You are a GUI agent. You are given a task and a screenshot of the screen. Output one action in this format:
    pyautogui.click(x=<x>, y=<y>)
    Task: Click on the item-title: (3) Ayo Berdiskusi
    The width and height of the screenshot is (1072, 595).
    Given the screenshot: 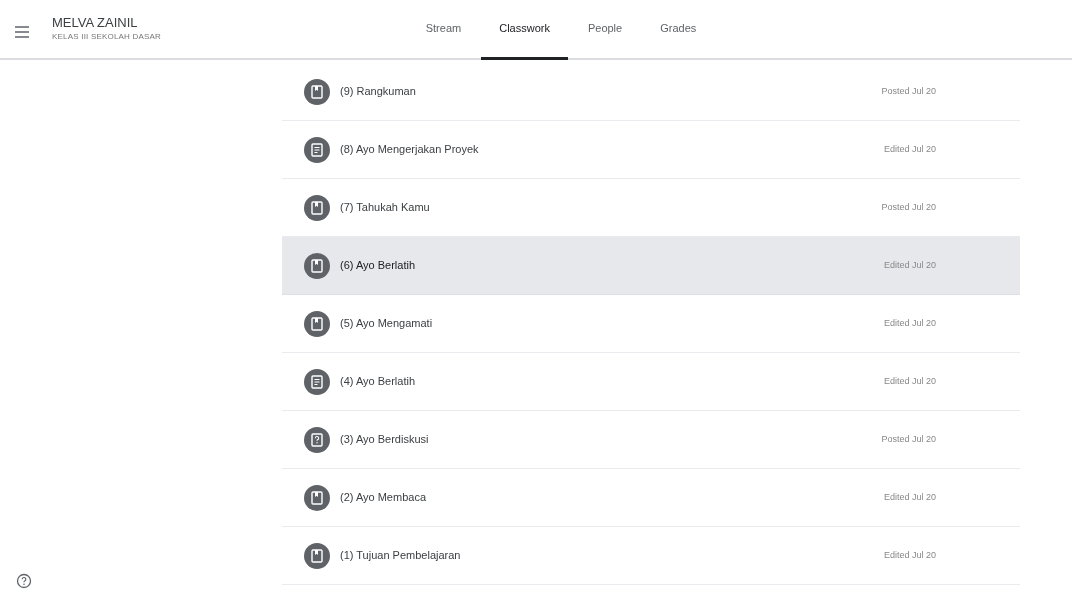 What is the action you would take?
    pyautogui.click(x=385, y=440)
    